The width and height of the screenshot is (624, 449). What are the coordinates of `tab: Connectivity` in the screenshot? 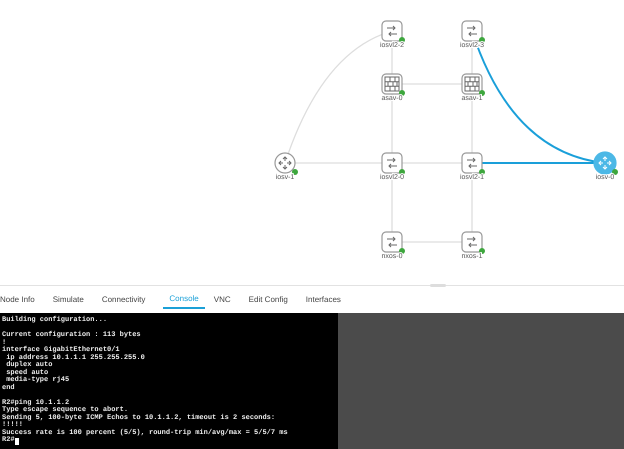 It's located at (128, 299).